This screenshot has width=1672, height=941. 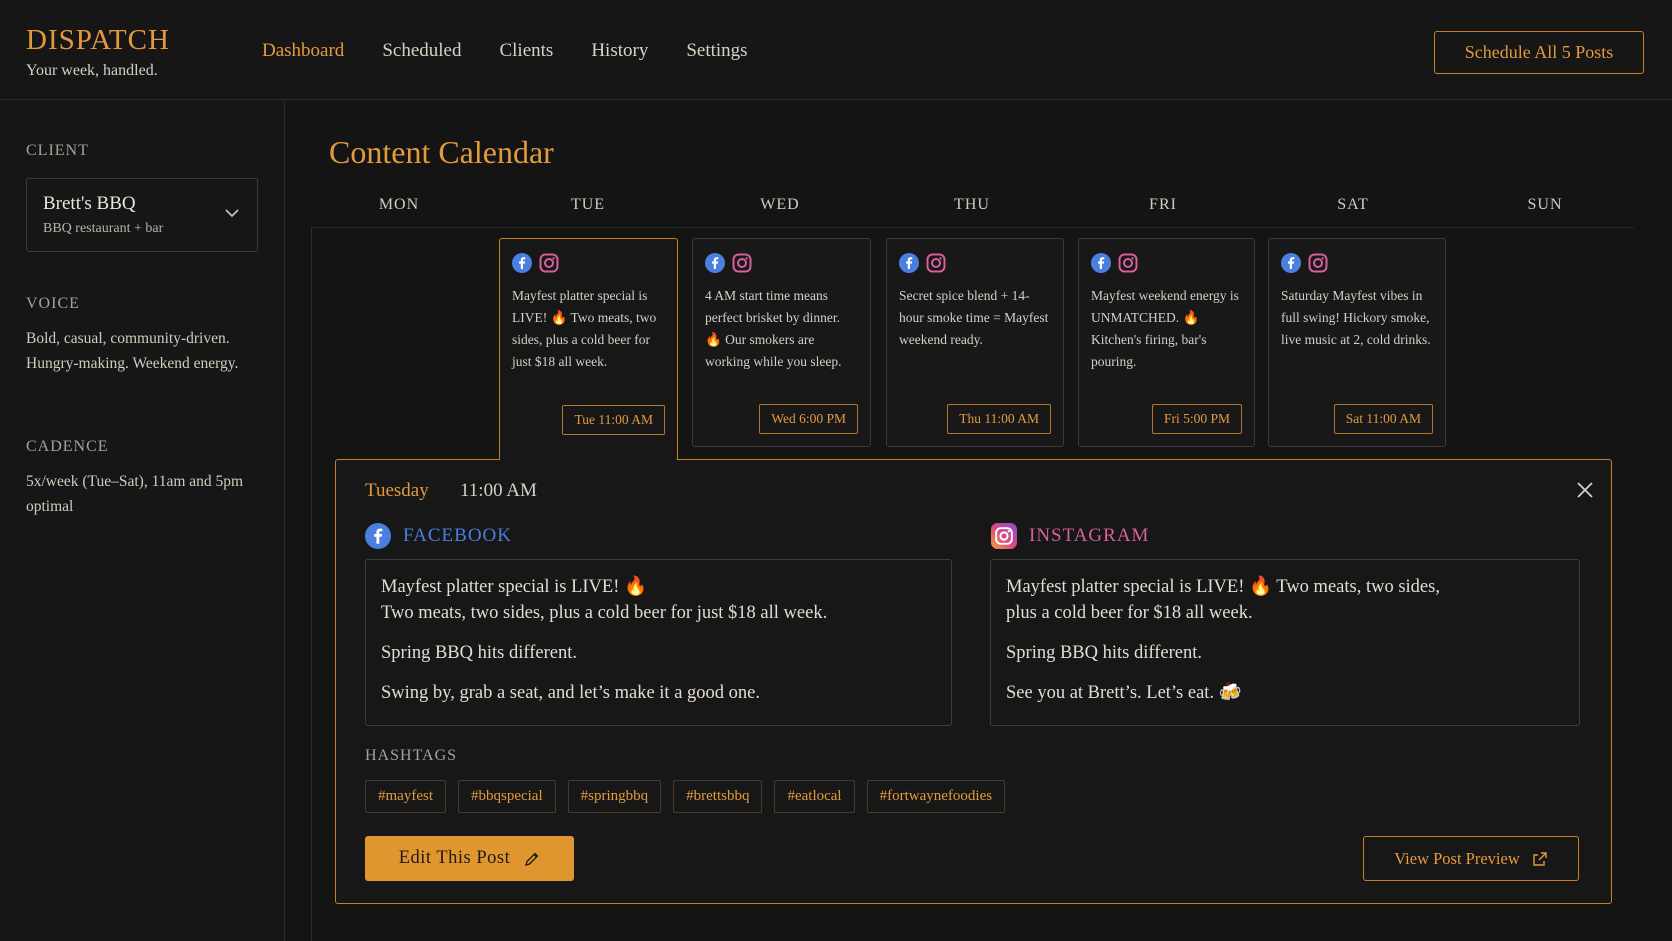 What do you see at coordinates (1129, 613) in the screenshot?
I see `instagram-line-2: plus a cold beer for $18 all week.` at bounding box center [1129, 613].